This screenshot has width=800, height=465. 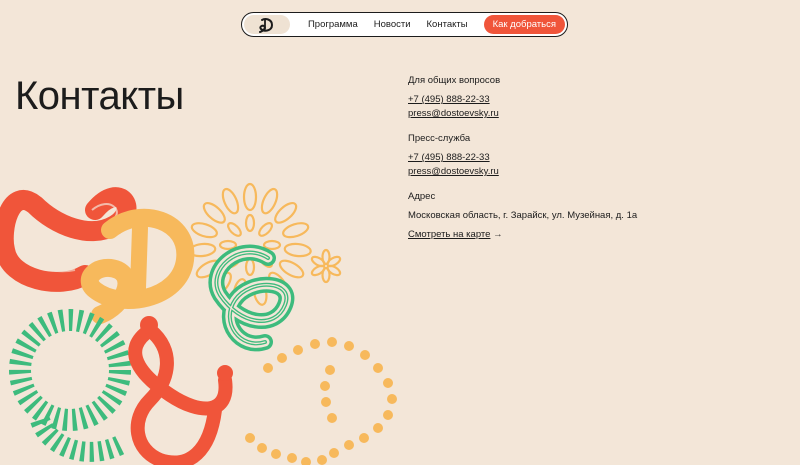 I want to click on green-dashed-ring-icon, so click(x=70, y=385).